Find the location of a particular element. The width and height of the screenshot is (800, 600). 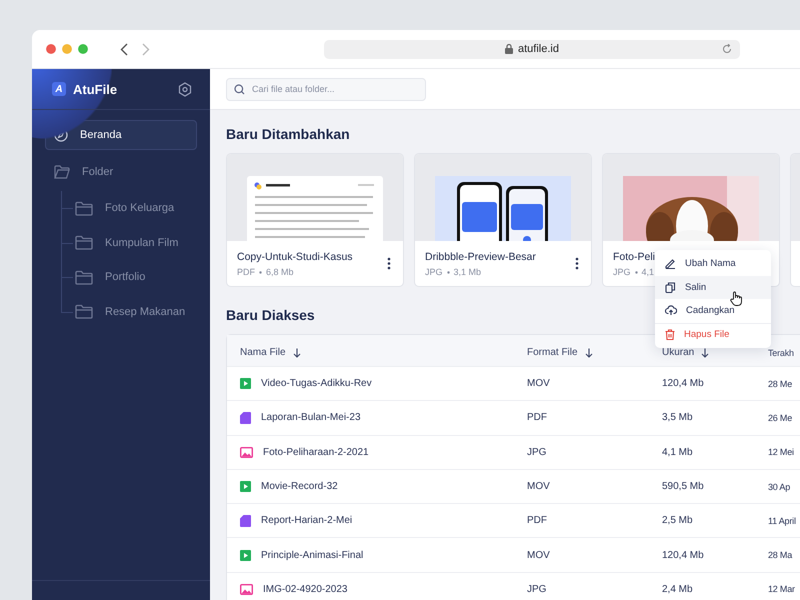

hand-cursor-icon is located at coordinates (736, 298).